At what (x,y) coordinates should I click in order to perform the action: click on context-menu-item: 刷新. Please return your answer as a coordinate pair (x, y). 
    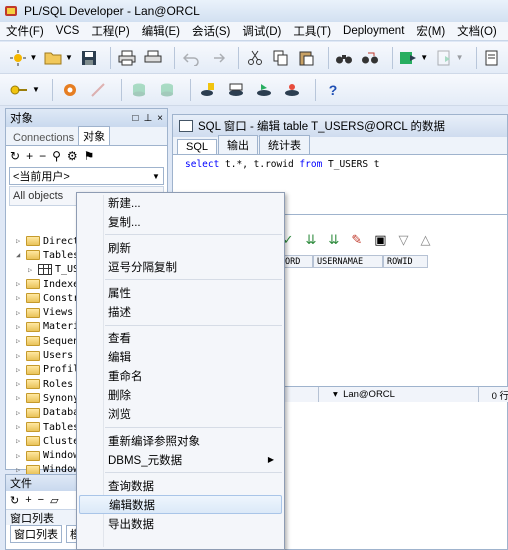
    Looking at the image, I should click on (180, 247).